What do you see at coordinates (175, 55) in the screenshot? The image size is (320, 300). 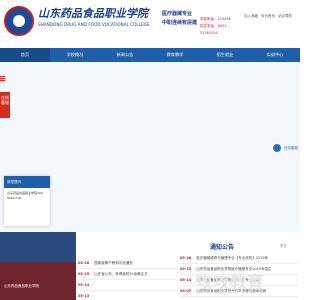 I see `nav-teaching: 教育教学` at bounding box center [175, 55].